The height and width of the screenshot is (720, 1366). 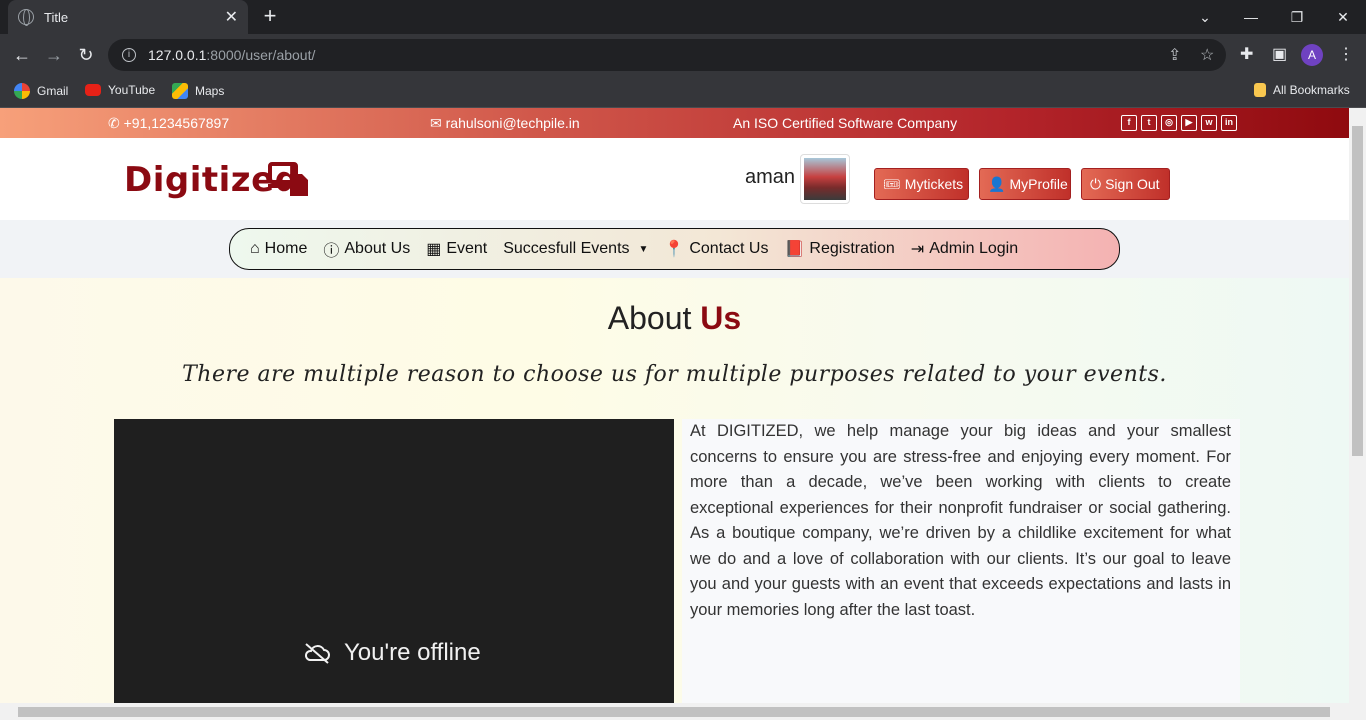 What do you see at coordinates (180, 91) in the screenshot?
I see `maps-icon` at bounding box center [180, 91].